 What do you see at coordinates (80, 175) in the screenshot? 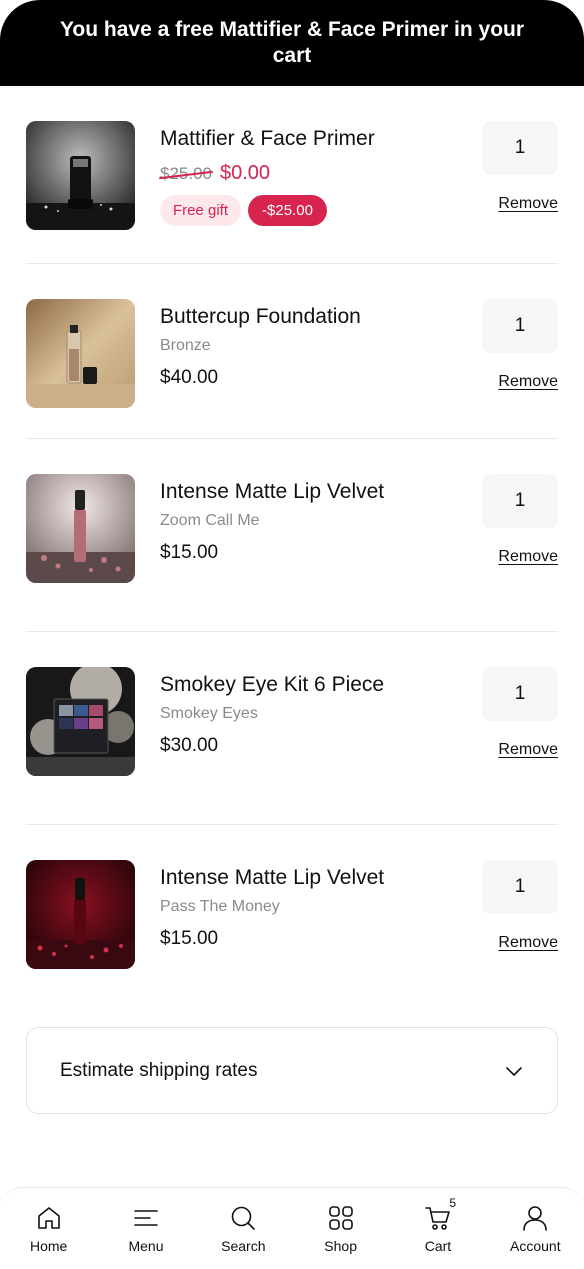
I see `product-image-primer` at bounding box center [80, 175].